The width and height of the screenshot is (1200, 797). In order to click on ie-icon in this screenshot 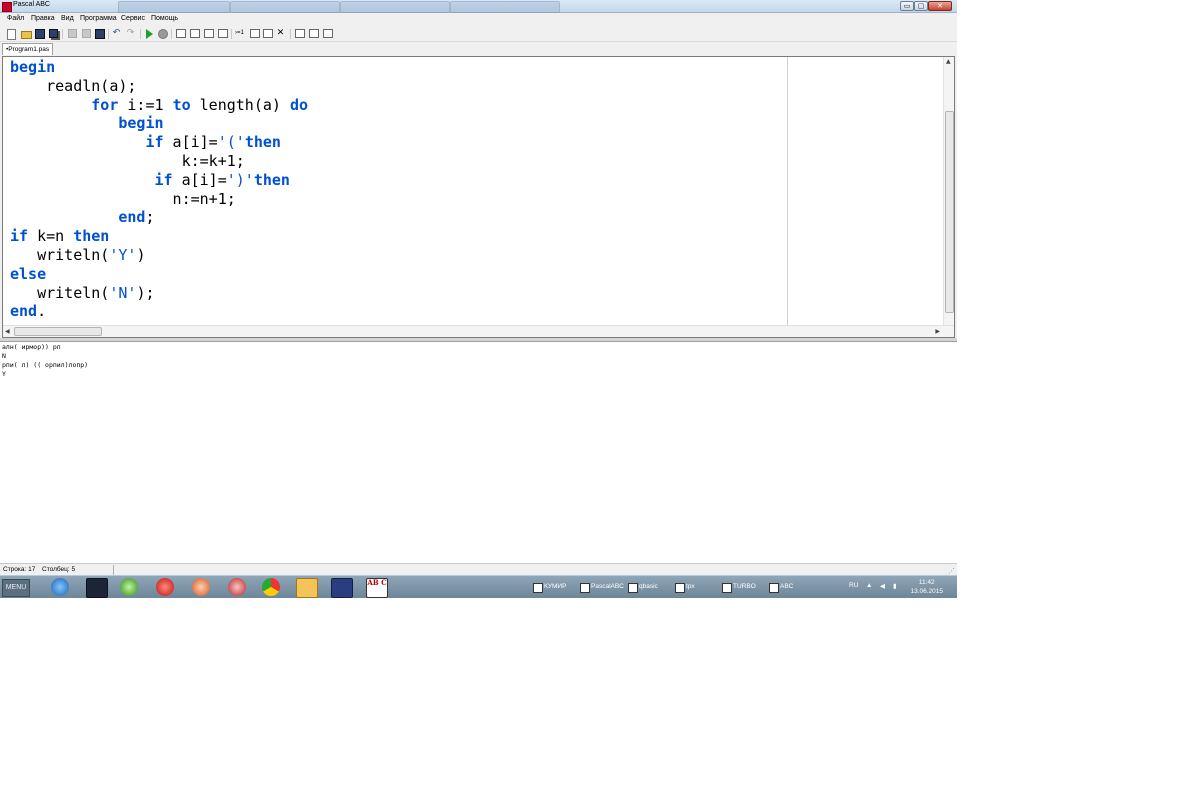, I will do `click(60, 587)`.